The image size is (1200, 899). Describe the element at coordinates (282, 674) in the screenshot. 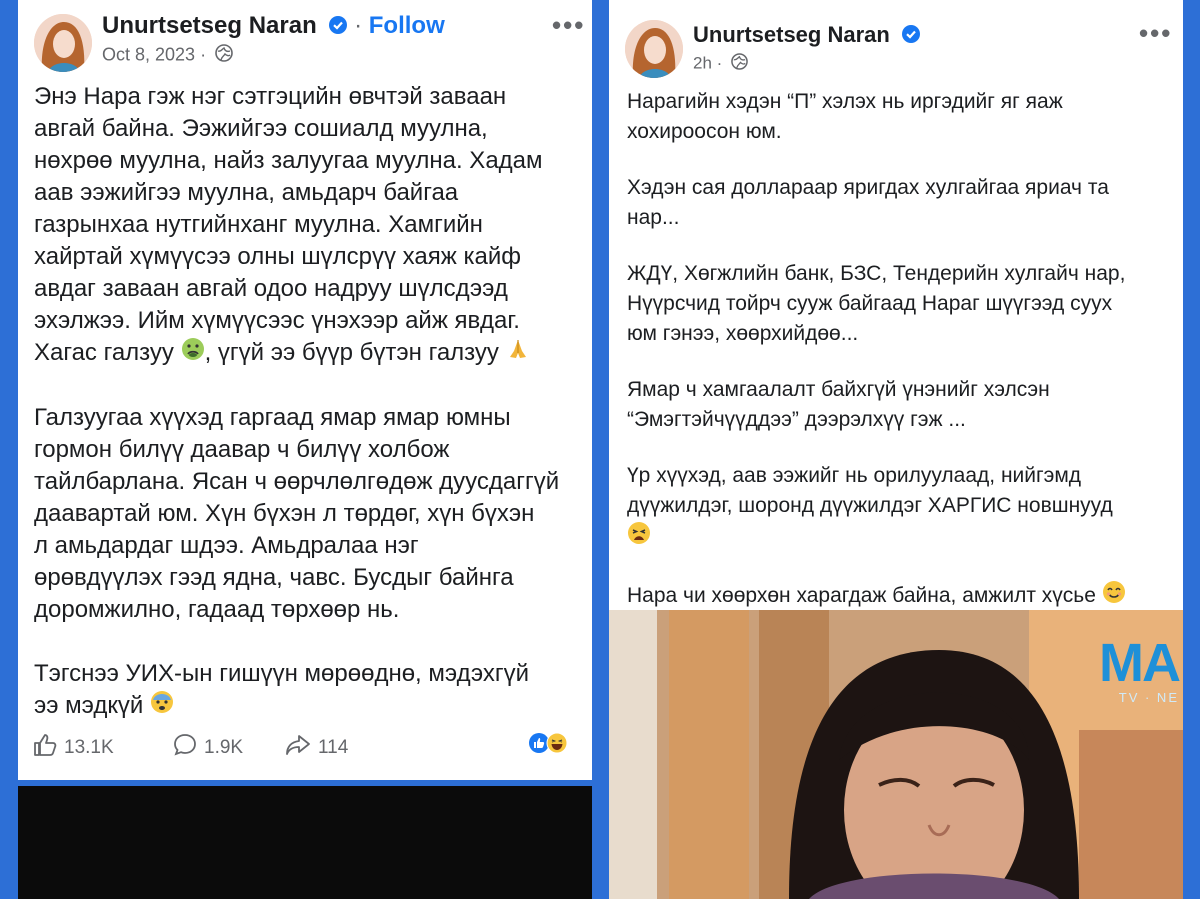

I see `text-line: Тэгснээ УИХ-ын гишүүн мөрөөднө, мэдэхгүй` at that location.